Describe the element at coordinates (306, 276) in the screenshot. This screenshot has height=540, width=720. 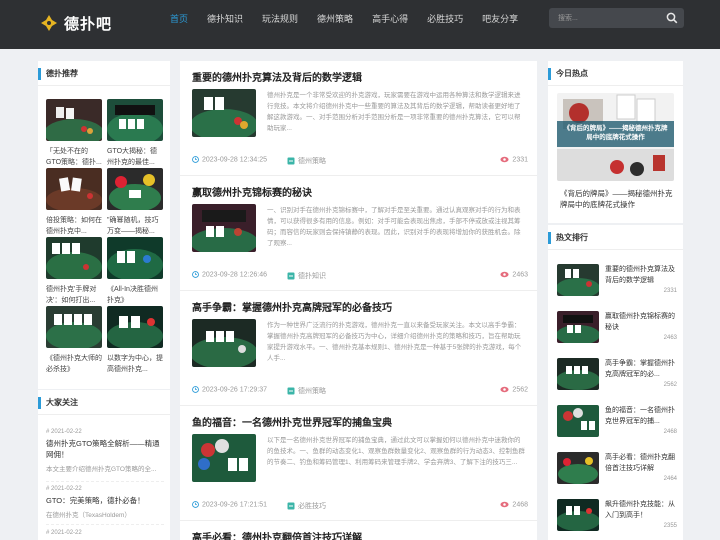
I see `category-link: 德扑知识` at that location.